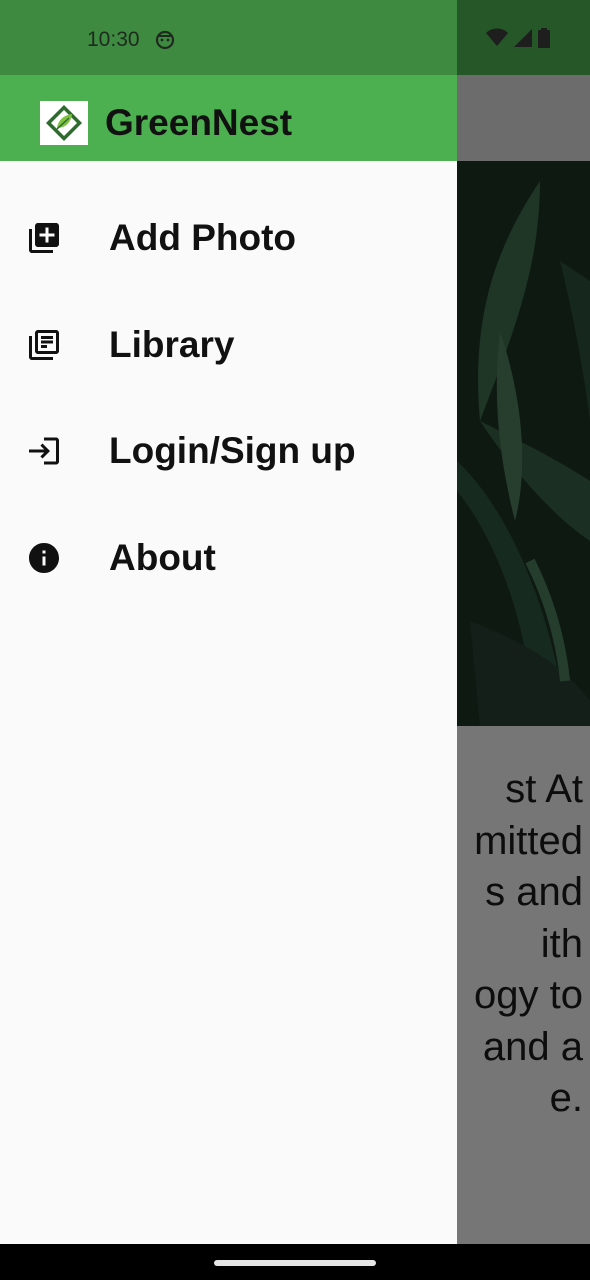 The height and width of the screenshot is (1280, 590). What do you see at coordinates (162, 557) in the screenshot?
I see `menu-item-label: About` at bounding box center [162, 557].